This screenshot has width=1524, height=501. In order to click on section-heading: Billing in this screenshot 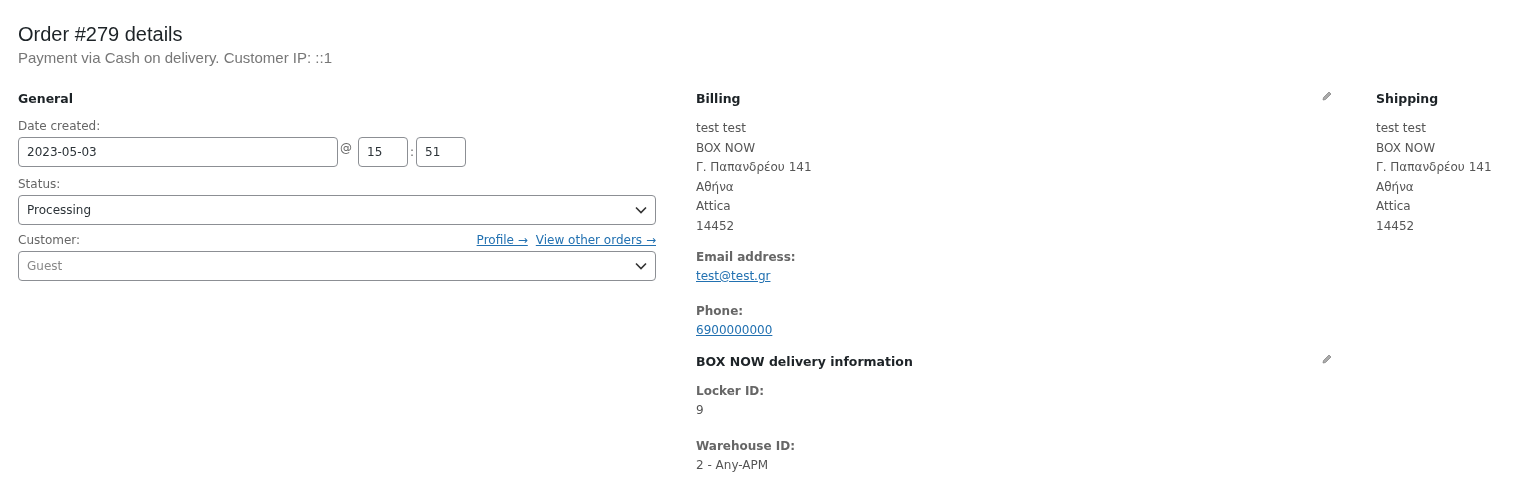, I will do `click(718, 99)`.